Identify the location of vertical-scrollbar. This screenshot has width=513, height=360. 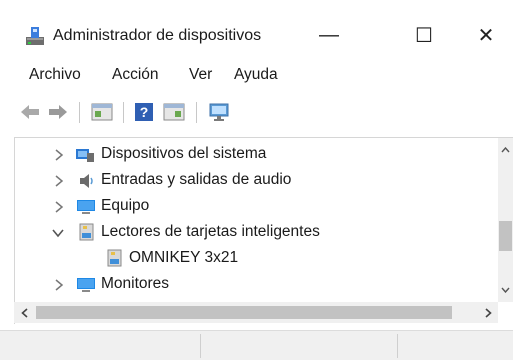
(505, 220).